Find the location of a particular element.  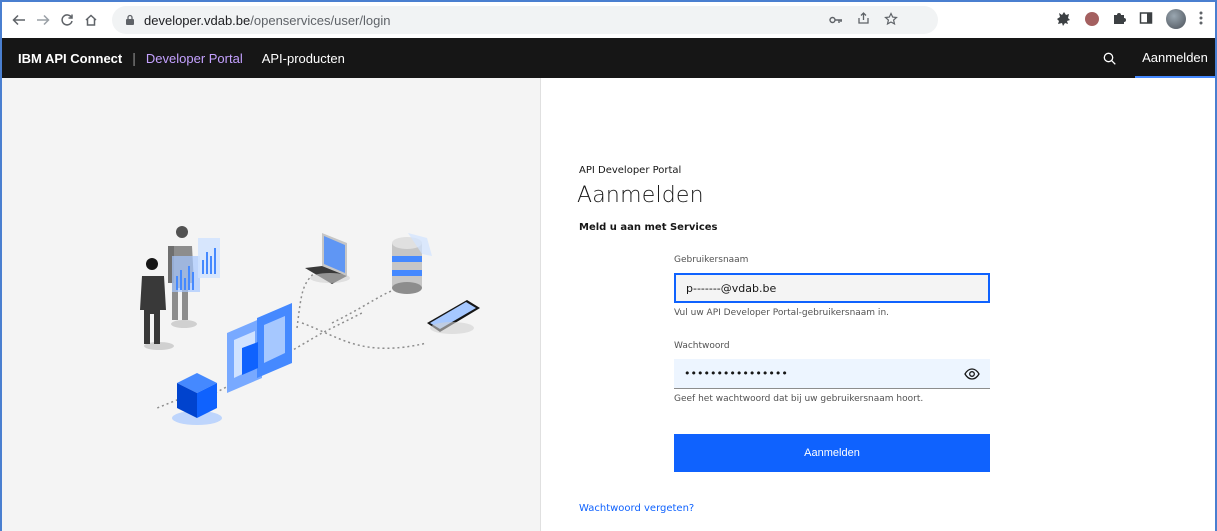

api-blocks is located at coordinates (259, 348).